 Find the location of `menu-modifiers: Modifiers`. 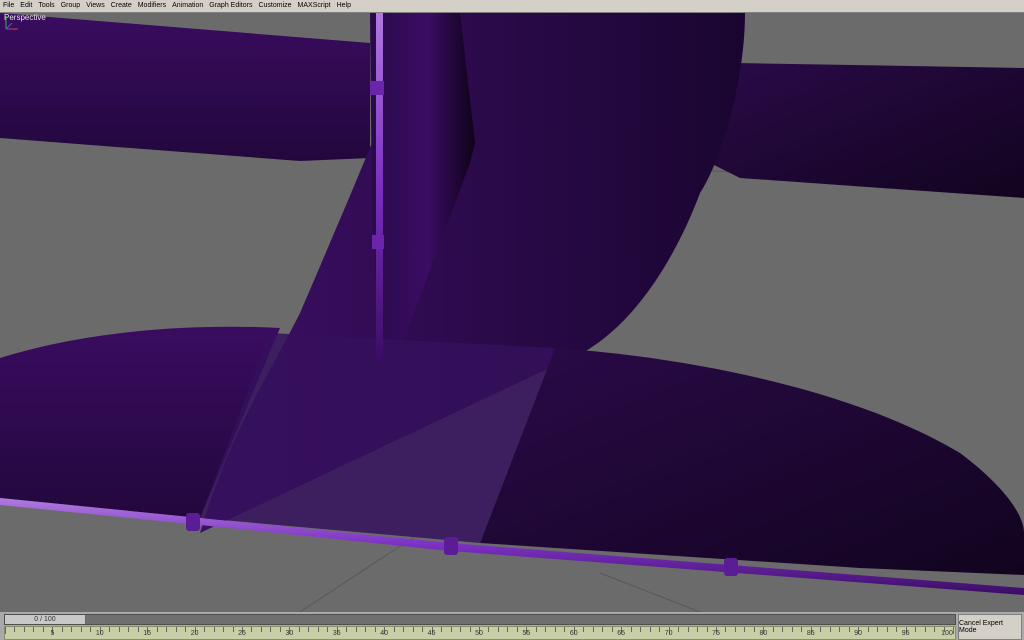

menu-modifiers: Modifiers is located at coordinates (152, 6).